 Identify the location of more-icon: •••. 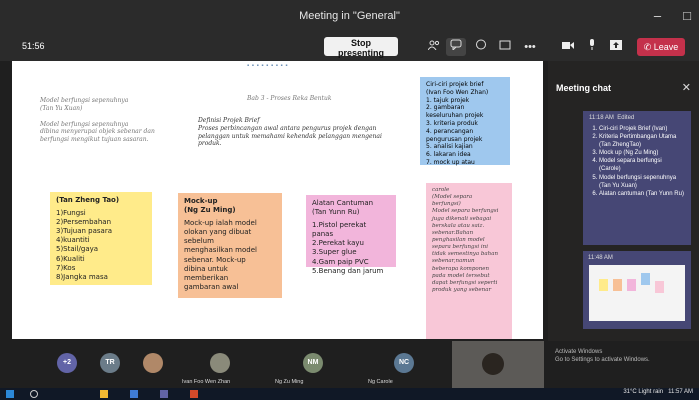
(530, 47).